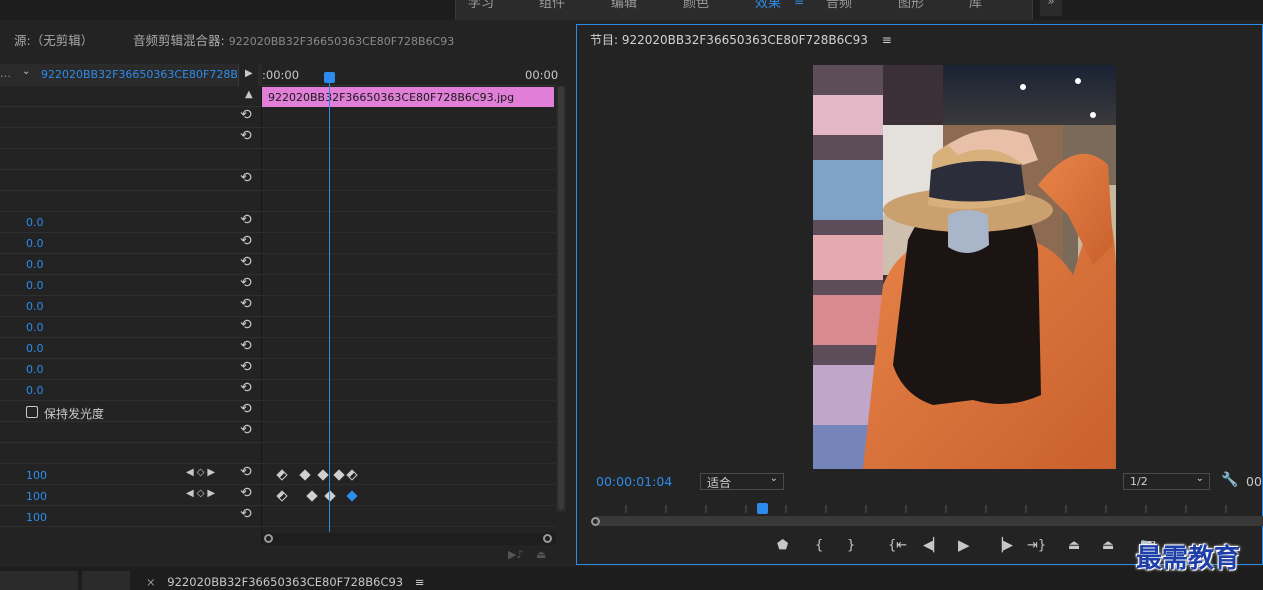  What do you see at coordinates (762, 508) in the screenshot?
I see `monitor-playhead` at bounding box center [762, 508].